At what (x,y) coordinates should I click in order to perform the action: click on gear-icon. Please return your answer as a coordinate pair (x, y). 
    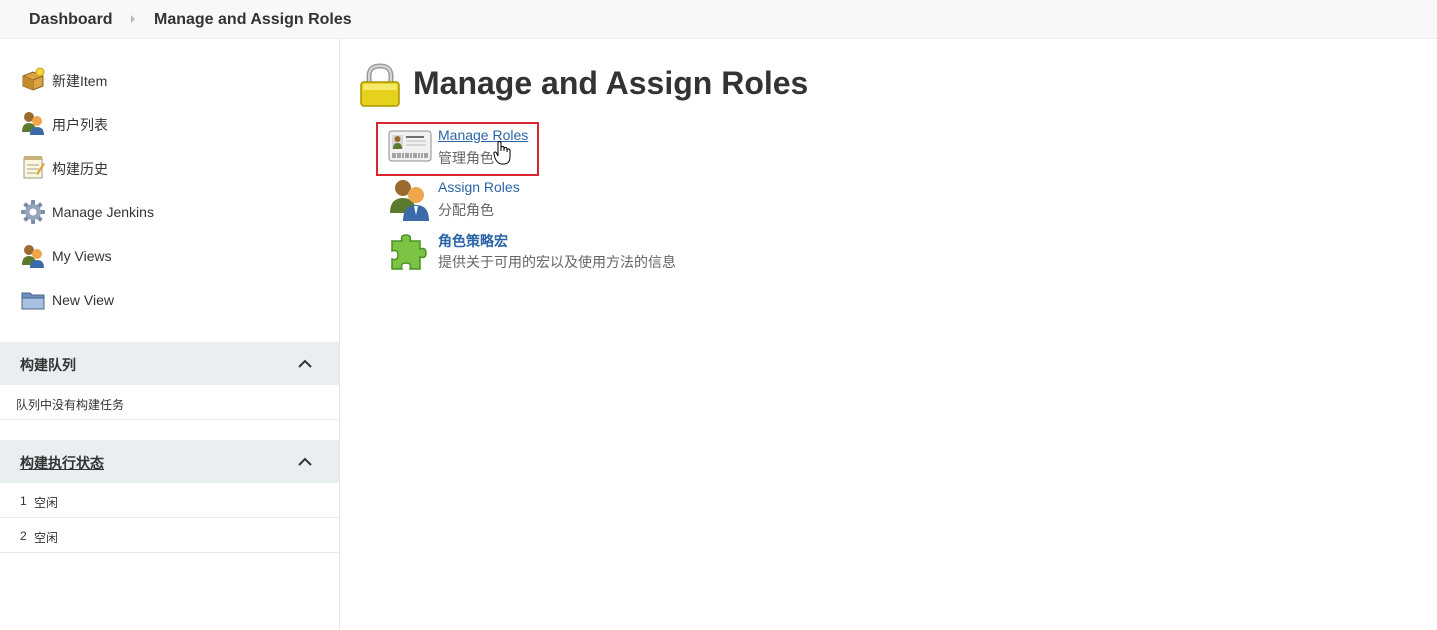
    Looking at the image, I should click on (33, 212).